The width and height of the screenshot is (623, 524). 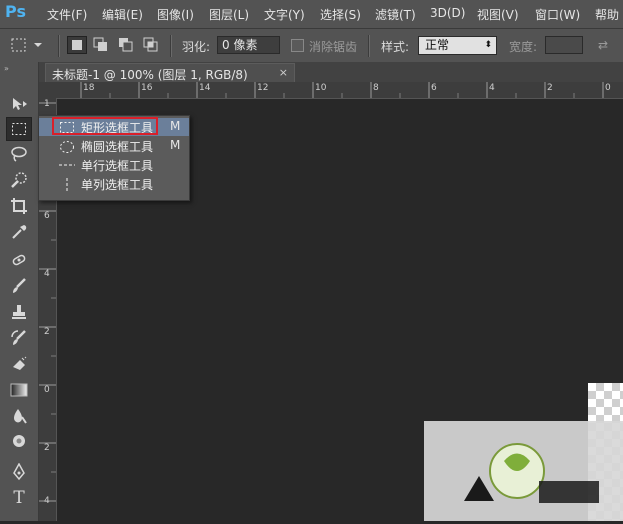 What do you see at coordinates (175, 14) in the screenshot?
I see `menu-image: 图像(I)` at bounding box center [175, 14].